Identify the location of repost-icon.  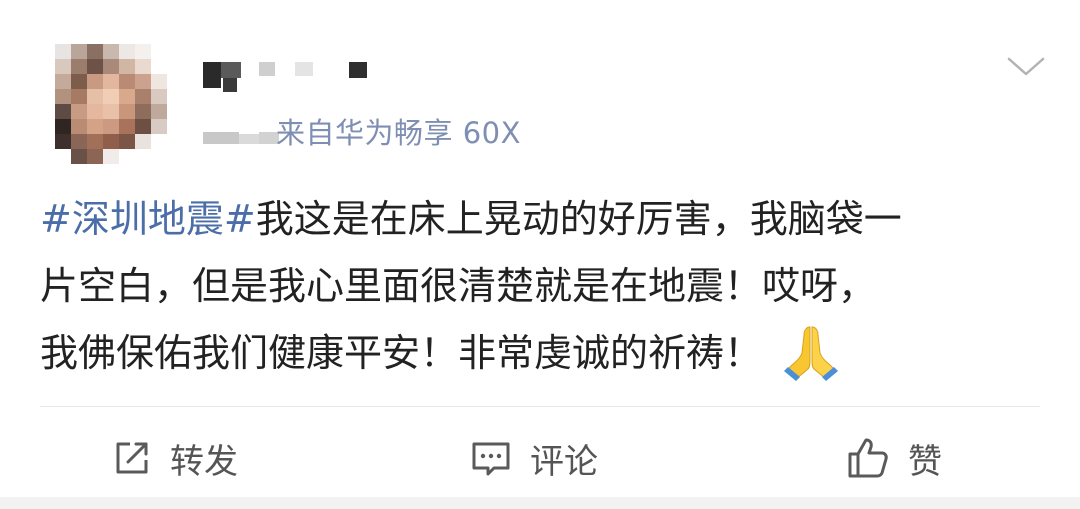
(132, 458).